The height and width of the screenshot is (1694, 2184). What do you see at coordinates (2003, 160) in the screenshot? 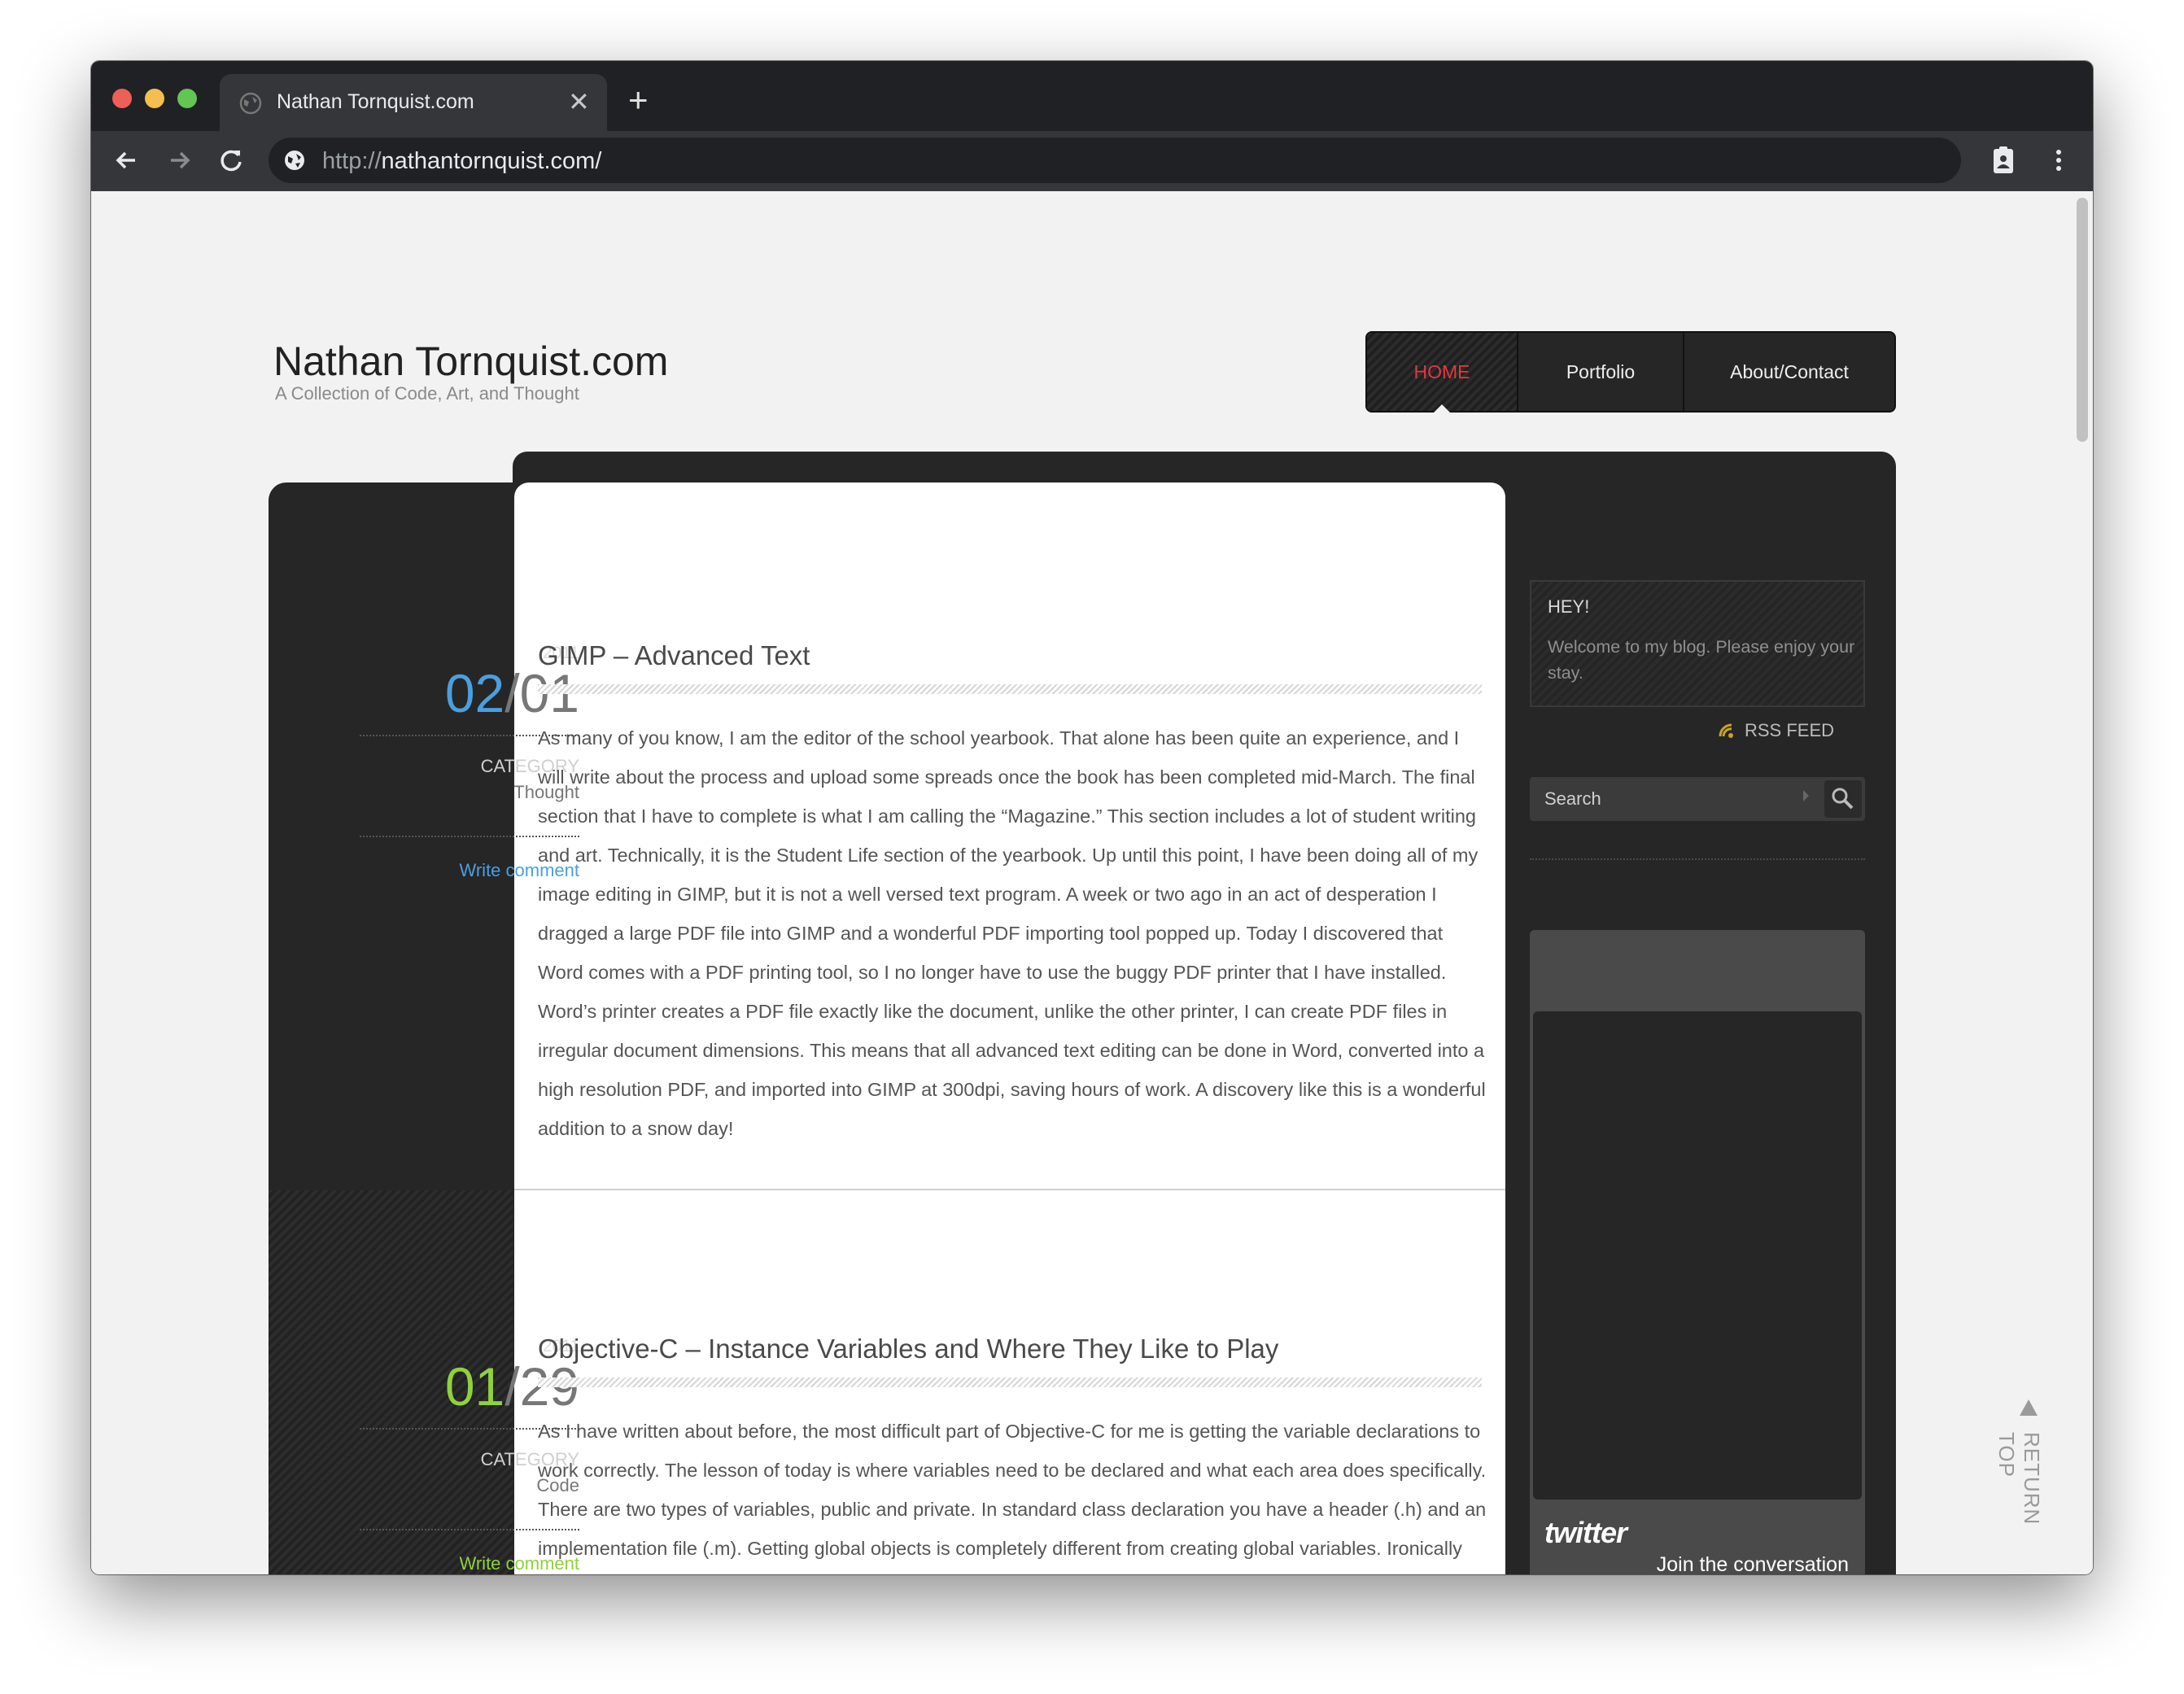
I see `extension-icon` at bounding box center [2003, 160].